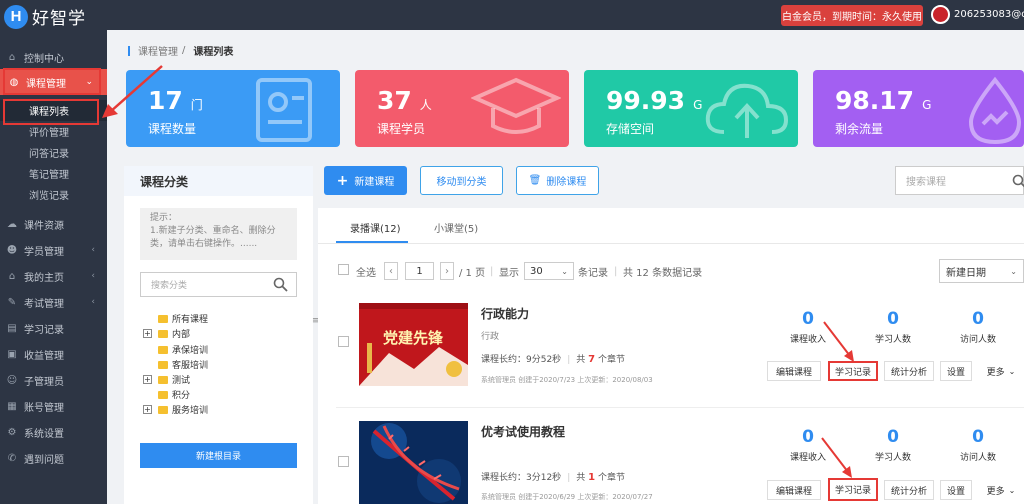 This screenshot has height=504, width=1024. What do you see at coordinates (53, 354) in the screenshot?
I see `sidebar-item-income: ▣ 收益管理` at bounding box center [53, 354].